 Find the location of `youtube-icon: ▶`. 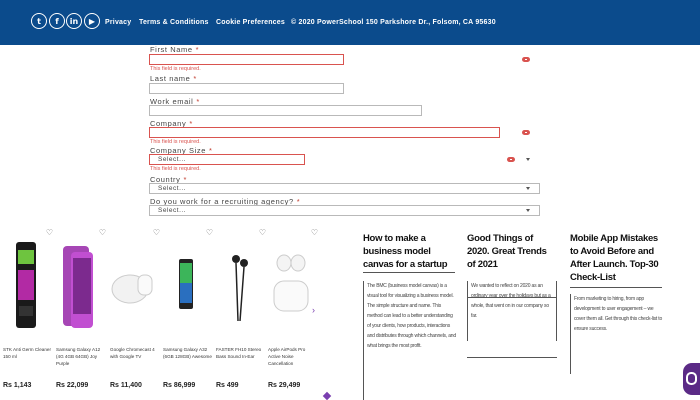

youtube-icon: ▶ is located at coordinates (92, 21).